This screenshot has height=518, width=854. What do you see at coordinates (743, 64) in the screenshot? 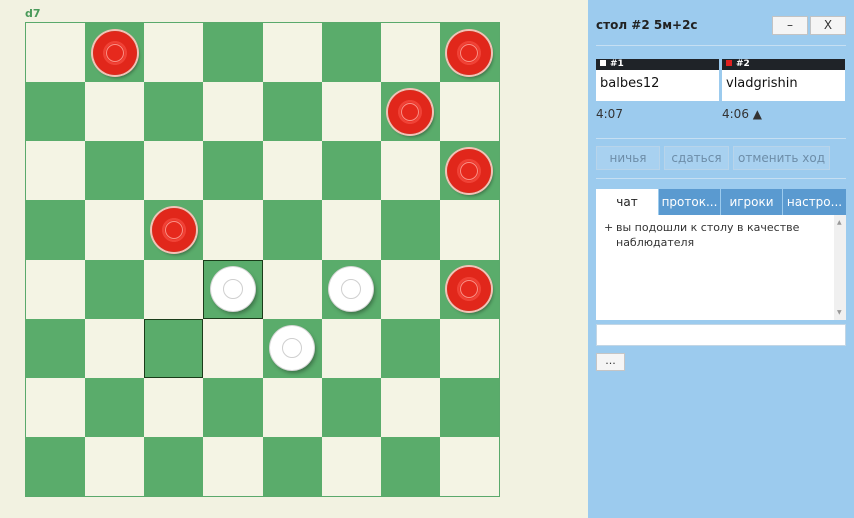
I see `player-2-label: #2` at bounding box center [743, 64].